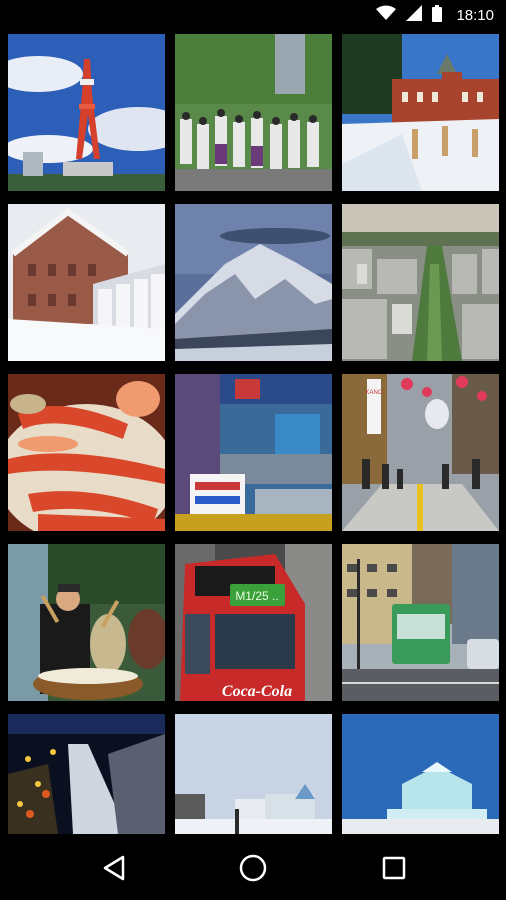 The height and width of the screenshot is (900, 506). I want to click on home-icon, so click(253, 868).